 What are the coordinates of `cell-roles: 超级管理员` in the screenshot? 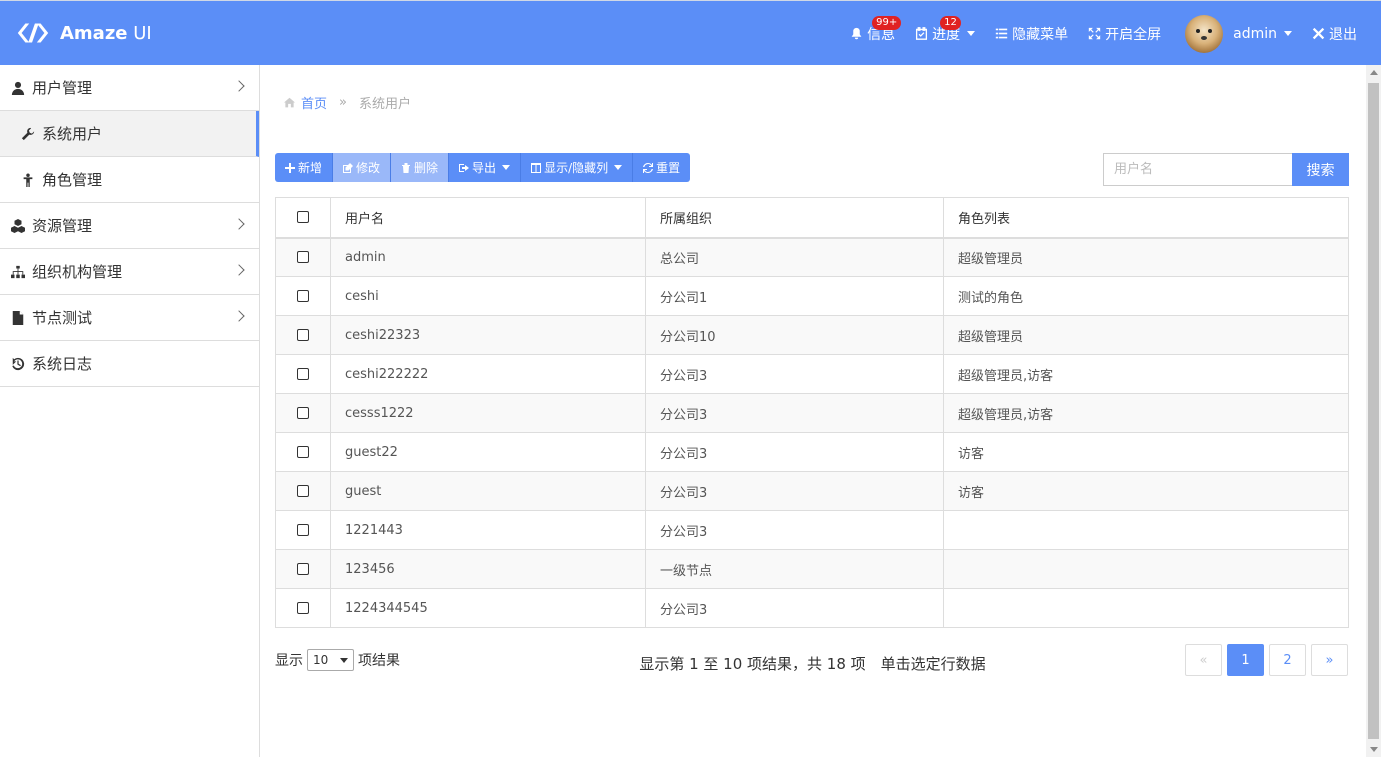 It's located at (1146, 335).